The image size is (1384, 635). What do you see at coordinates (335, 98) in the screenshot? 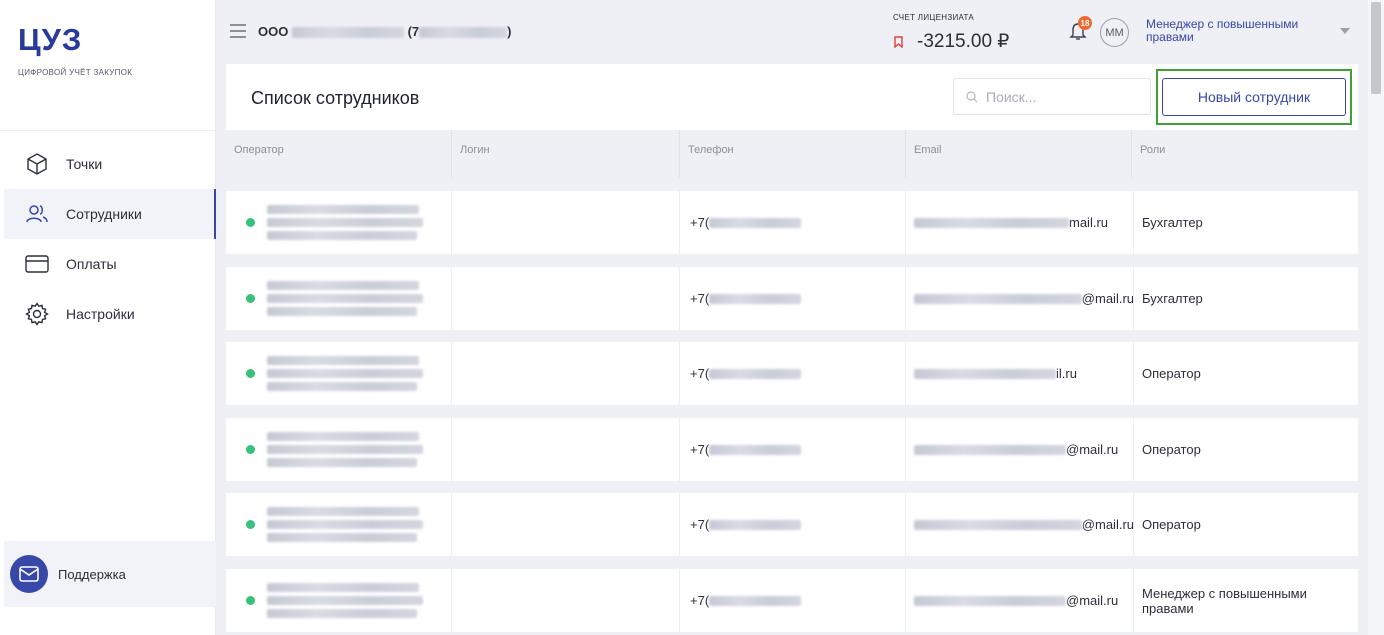
I see `page-title: Список сотрудников` at bounding box center [335, 98].